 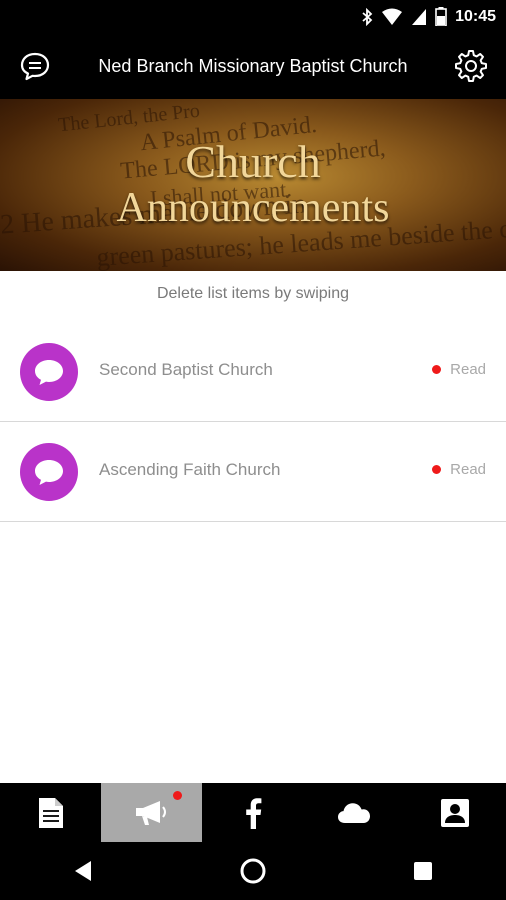 I want to click on status-bar: 10:45, so click(x=253, y=16).